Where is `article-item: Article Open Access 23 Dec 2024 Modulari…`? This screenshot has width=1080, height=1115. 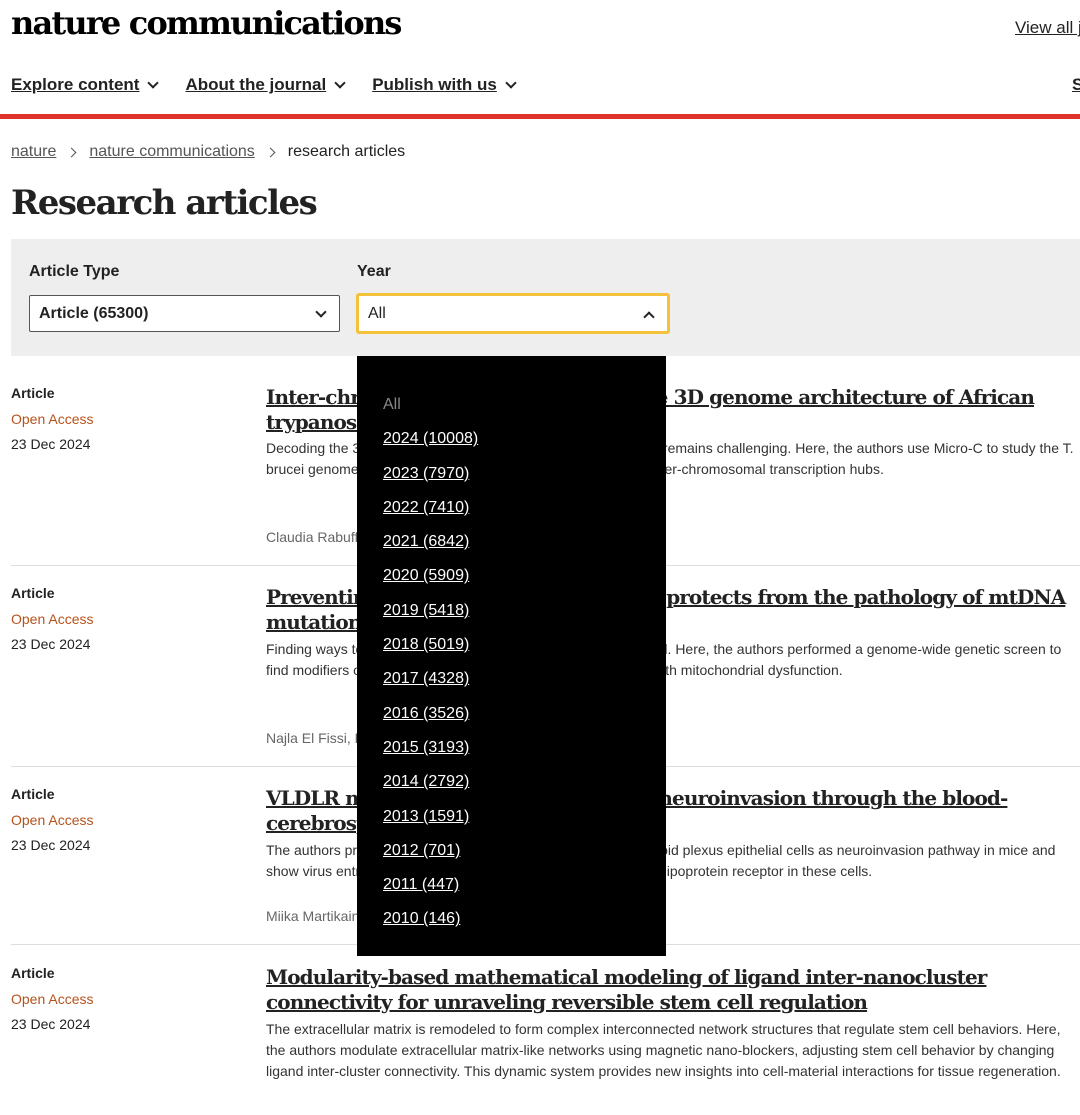 article-item: Article Open Access 23 Dec 2024 Modulari… is located at coordinates (545, 1040).